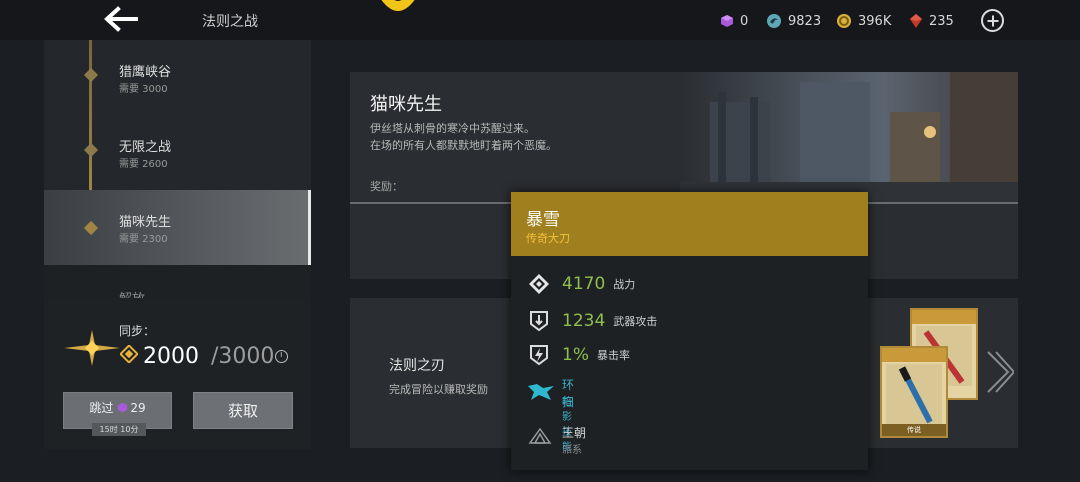 This screenshot has height=482, width=1080. I want to click on stat-label: 战力, so click(624, 284).